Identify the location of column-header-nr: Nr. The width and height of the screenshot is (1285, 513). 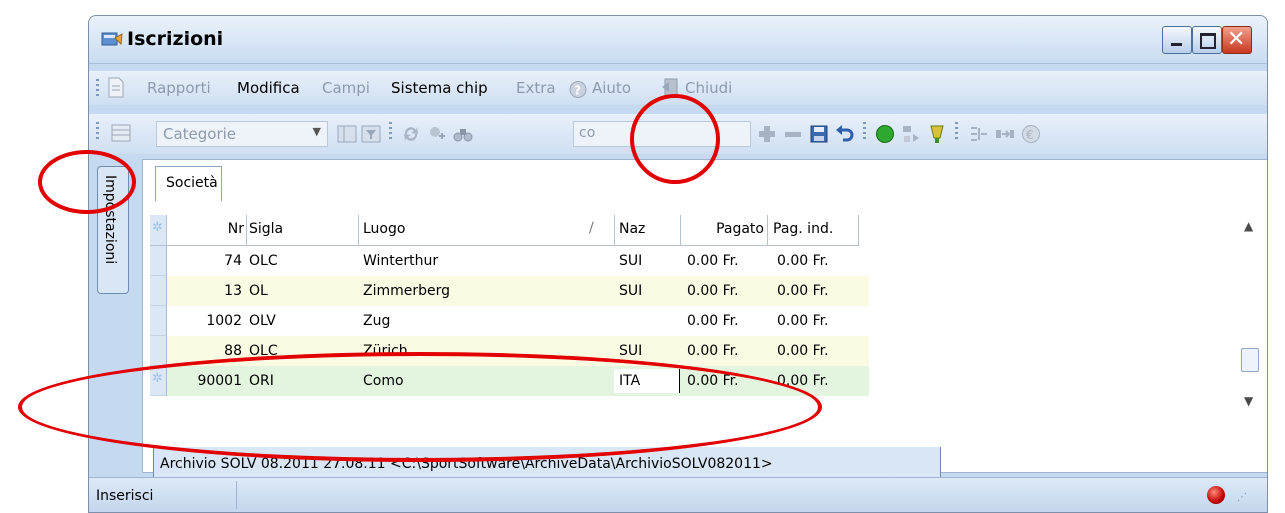
(207, 230).